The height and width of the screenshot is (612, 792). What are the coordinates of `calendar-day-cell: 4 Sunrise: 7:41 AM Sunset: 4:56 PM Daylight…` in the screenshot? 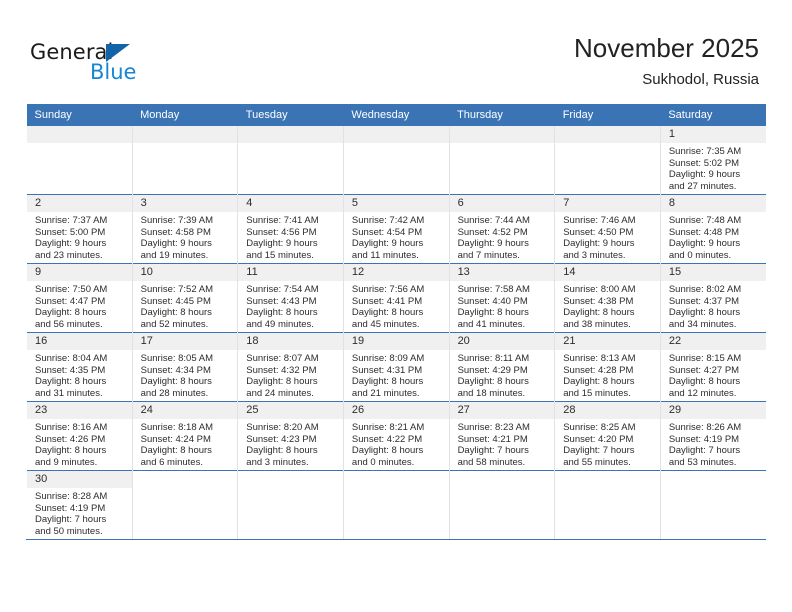 It's located at (290, 229).